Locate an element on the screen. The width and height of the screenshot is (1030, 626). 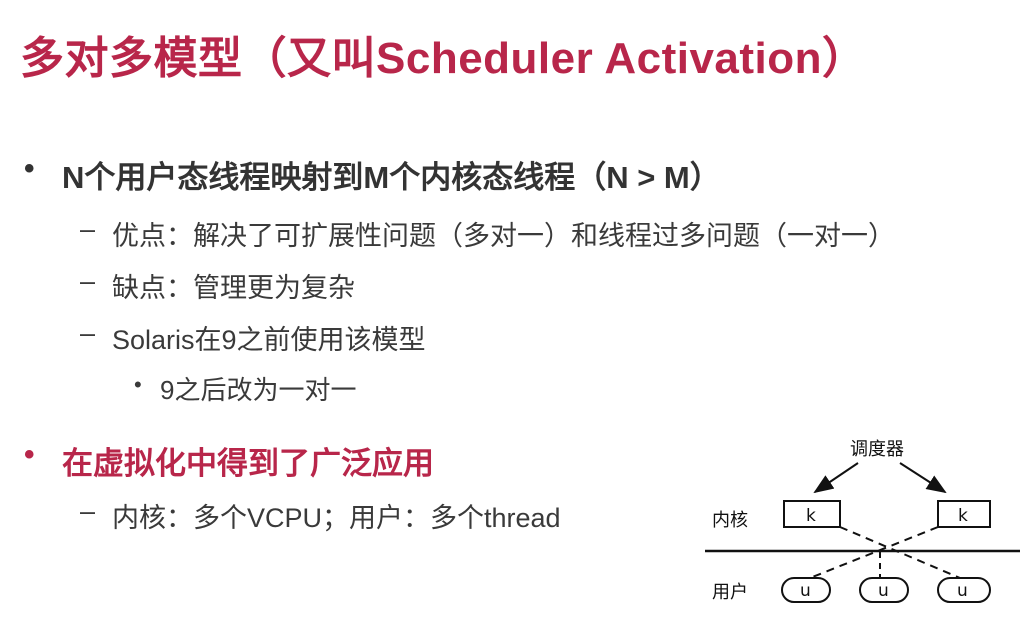
bullet-1-sub-1: 优点：解决了可扩展性问题（多对一）和线程过多问题（一对一） is located at coordinates (503, 236).